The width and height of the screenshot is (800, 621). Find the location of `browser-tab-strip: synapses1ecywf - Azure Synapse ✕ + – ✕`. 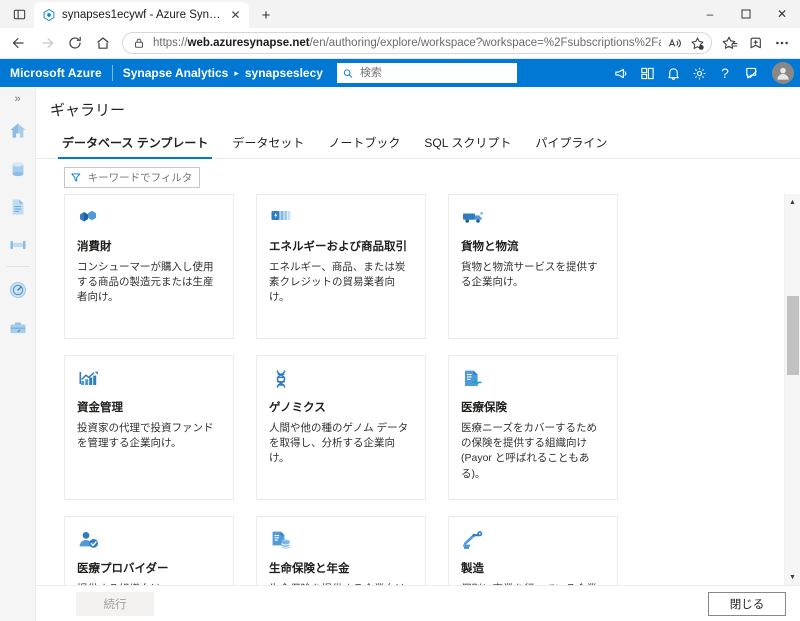

browser-tab-strip: synapses1ecywf - Azure Synapse ✕ + – ✕ is located at coordinates (400, 14).